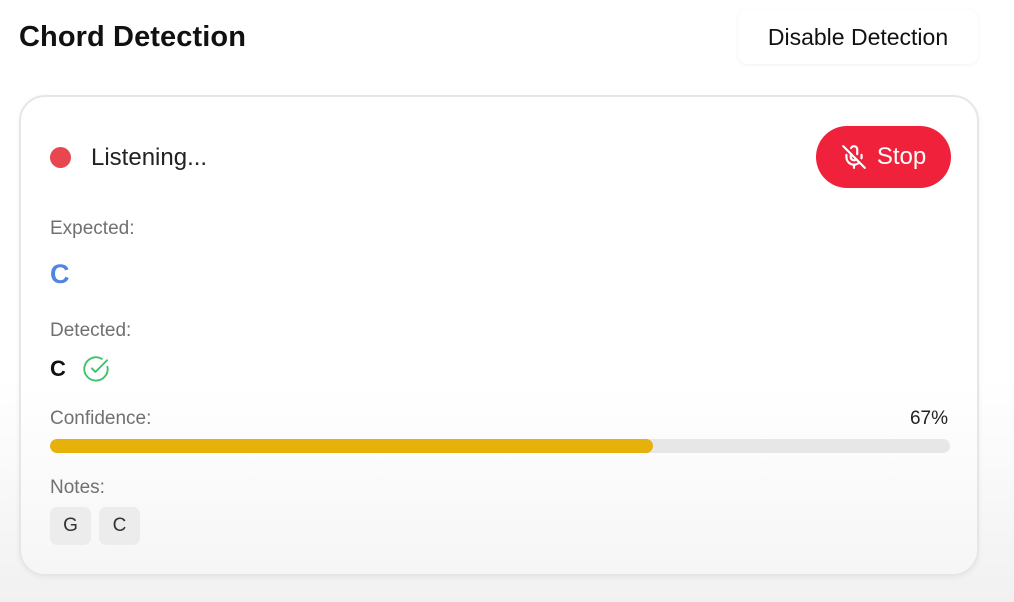 Image resolution: width=1014 pixels, height=602 pixels. What do you see at coordinates (70, 526) in the screenshot?
I see `note-chip: G` at bounding box center [70, 526].